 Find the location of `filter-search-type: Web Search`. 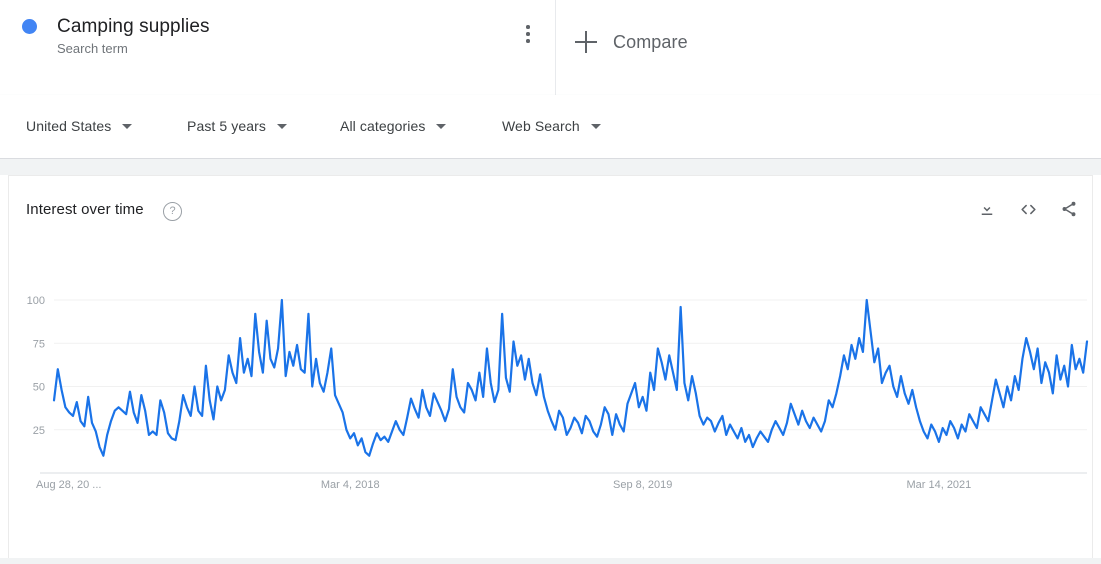

filter-search-type: Web Search is located at coordinates (551, 126).